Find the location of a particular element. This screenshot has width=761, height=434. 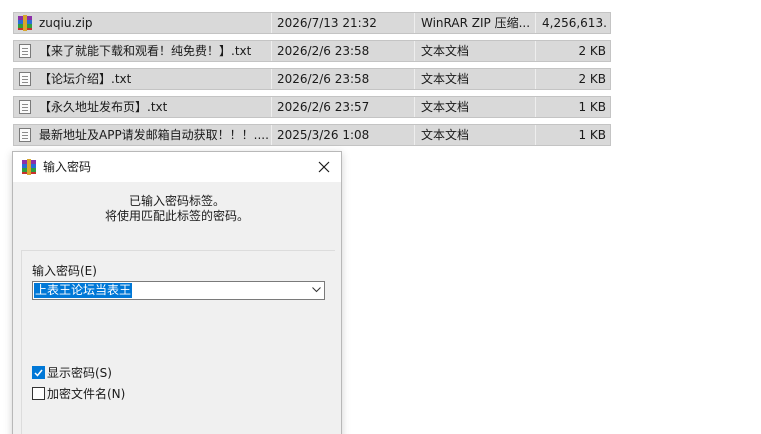

file-name-cell: 【永久地址发布页】.txt is located at coordinates (141, 107).